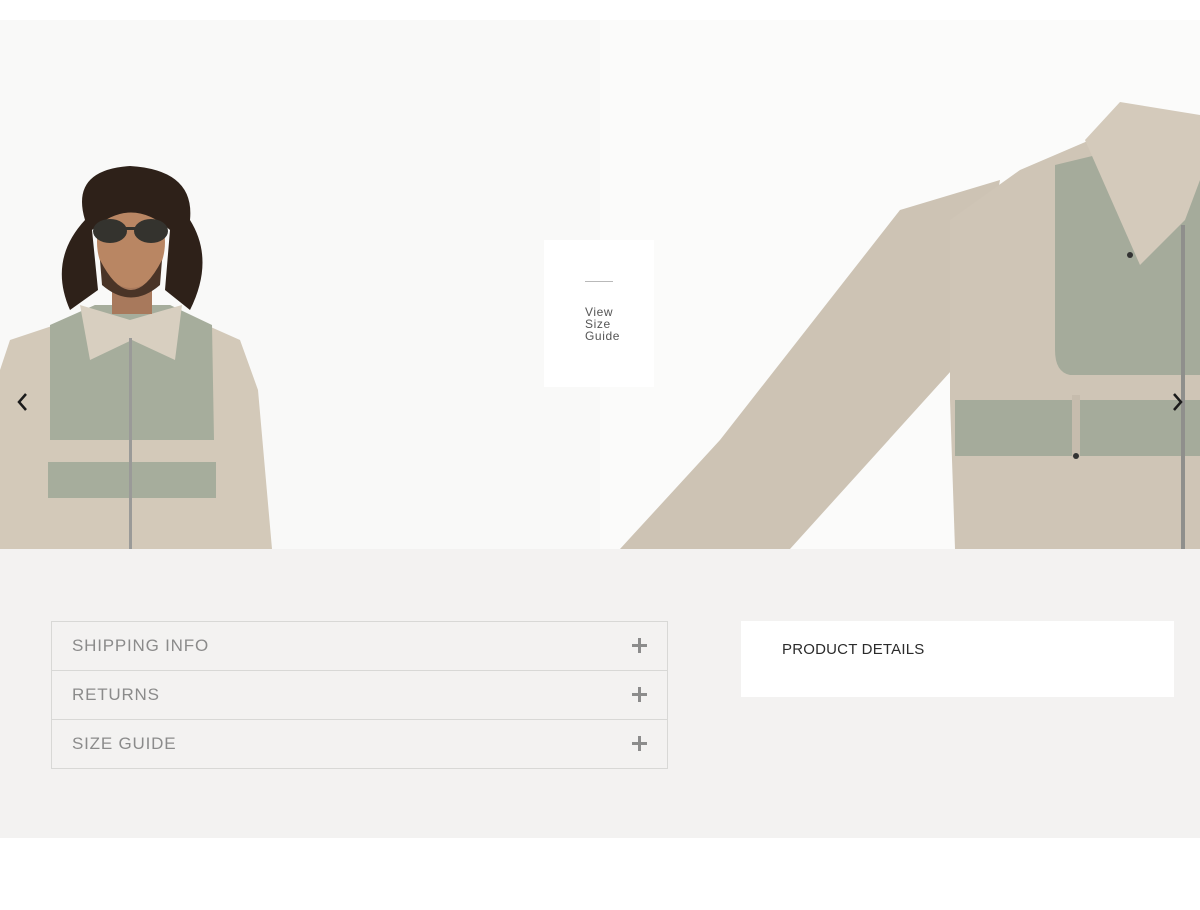 This screenshot has height=910, width=1200. What do you see at coordinates (359, 743) in the screenshot?
I see `accordion-size-guide: SIZE GUIDE` at bounding box center [359, 743].